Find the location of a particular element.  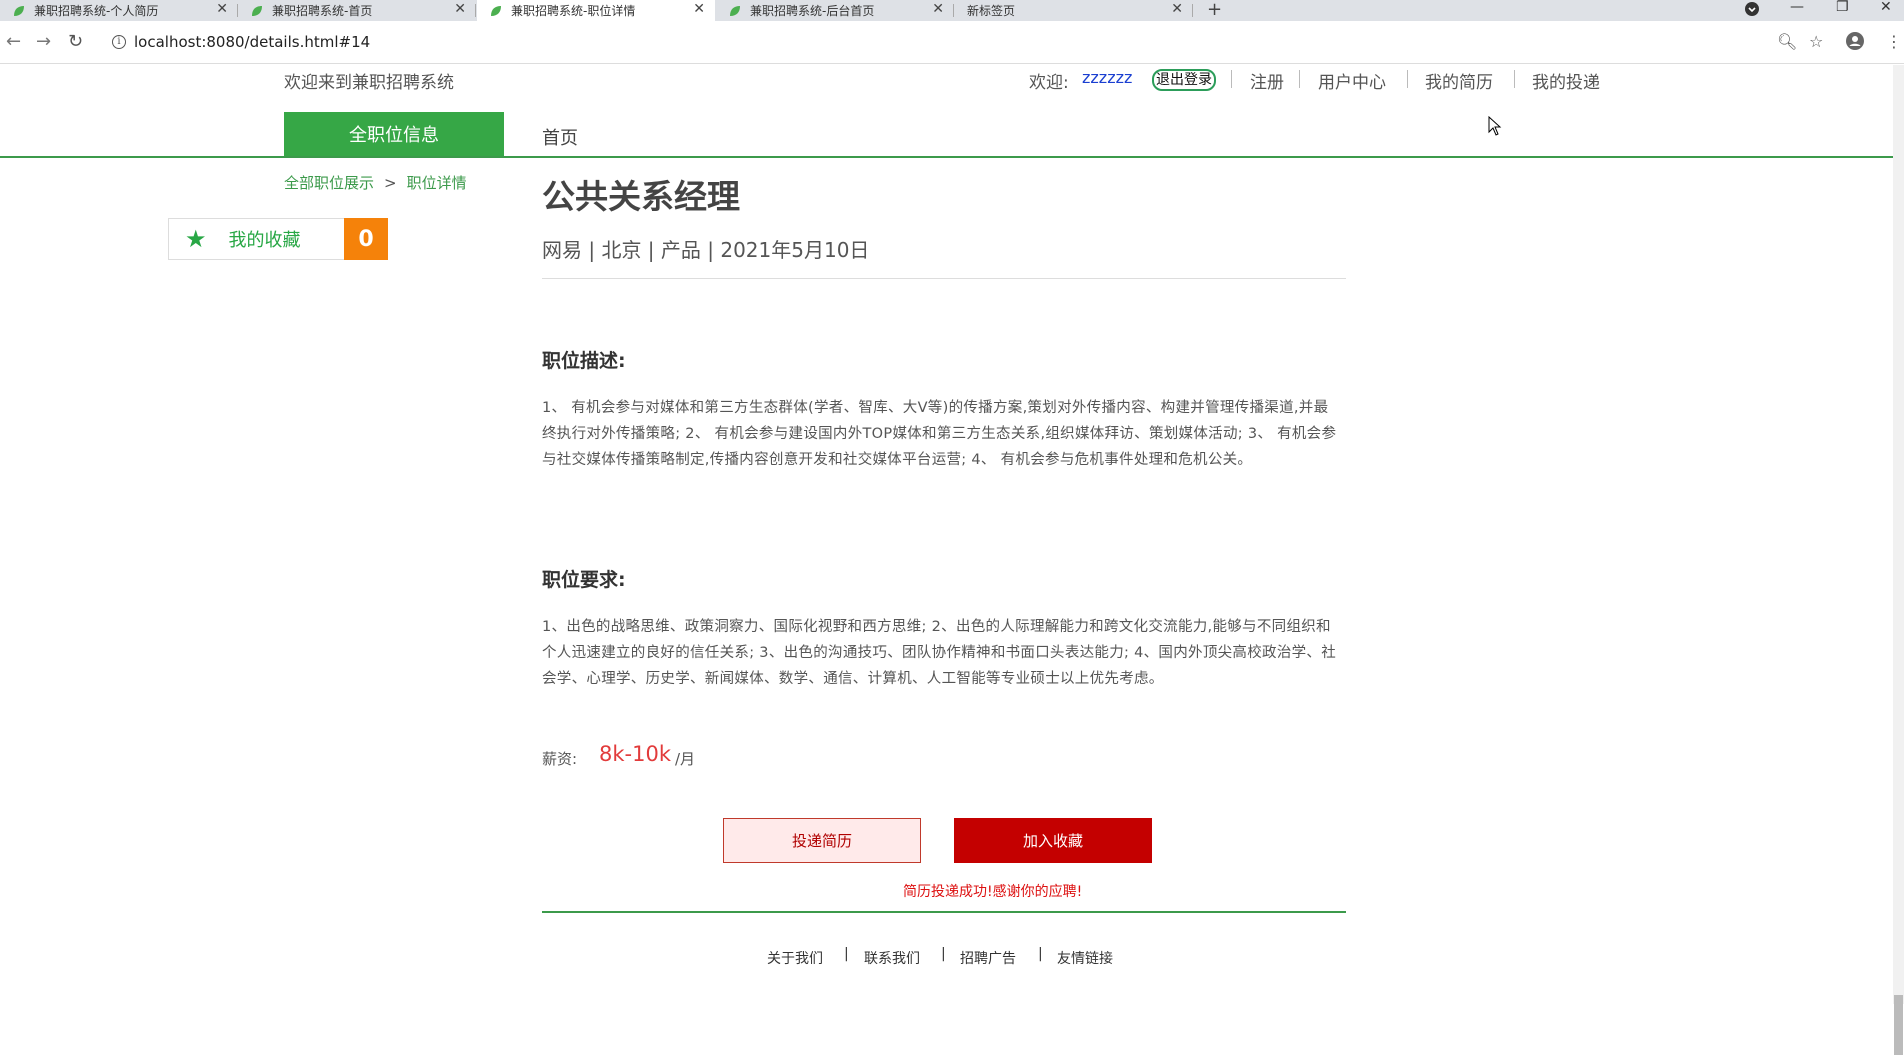

tab-title: 新标签页 is located at coordinates (991, 11).